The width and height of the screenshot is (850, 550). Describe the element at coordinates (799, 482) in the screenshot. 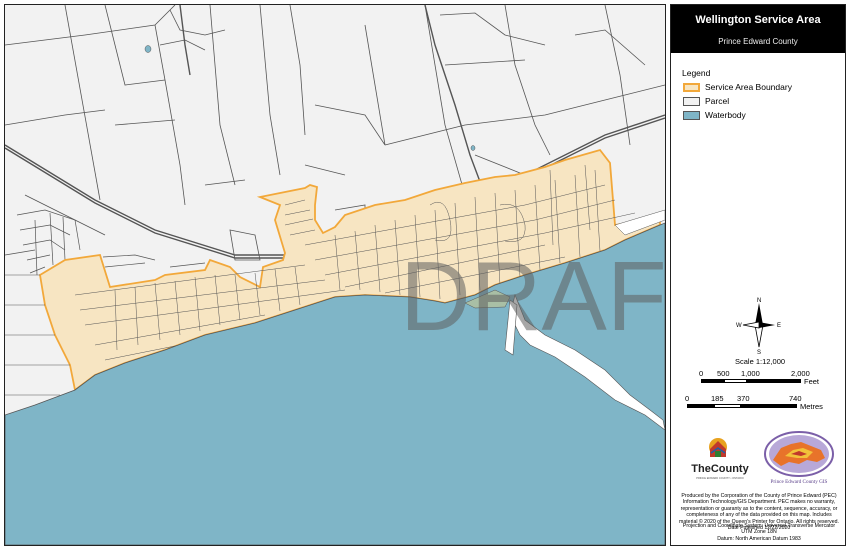

I see `gis-wordmark: Prince Edward County GIS` at that location.